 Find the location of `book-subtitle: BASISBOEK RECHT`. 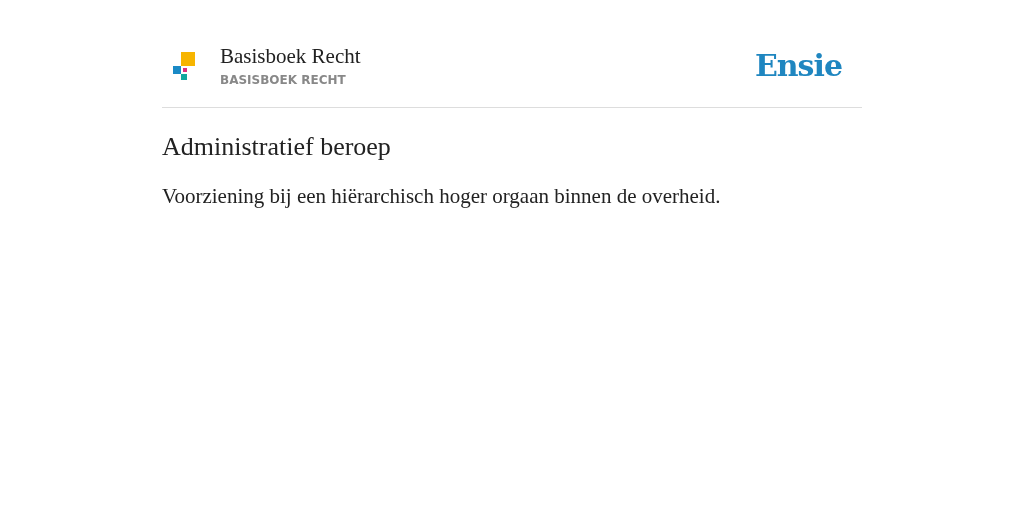

book-subtitle: BASISBOEK RECHT is located at coordinates (283, 80).